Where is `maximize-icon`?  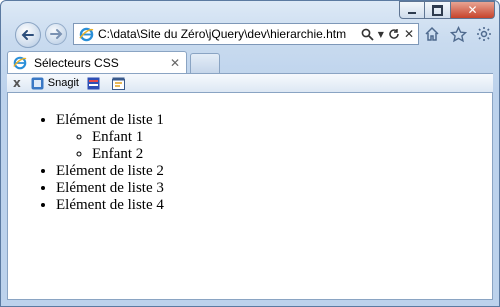
maximize-icon is located at coordinates (437, 10).